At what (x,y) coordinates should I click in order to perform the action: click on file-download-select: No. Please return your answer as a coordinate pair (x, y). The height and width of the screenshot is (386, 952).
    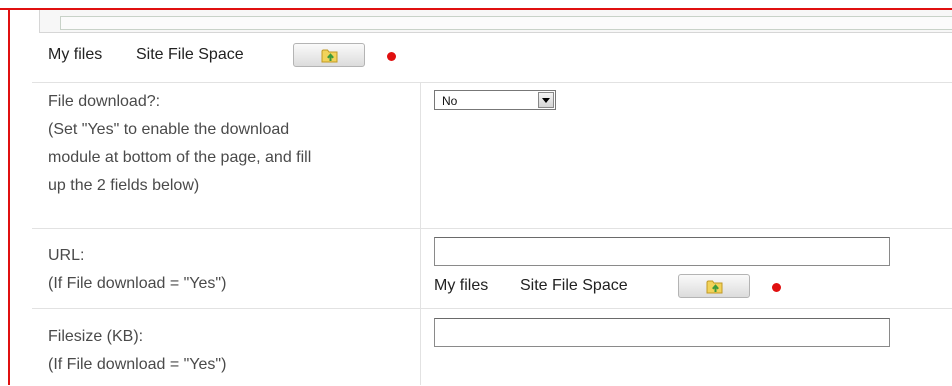
    Looking at the image, I should click on (495, 100).